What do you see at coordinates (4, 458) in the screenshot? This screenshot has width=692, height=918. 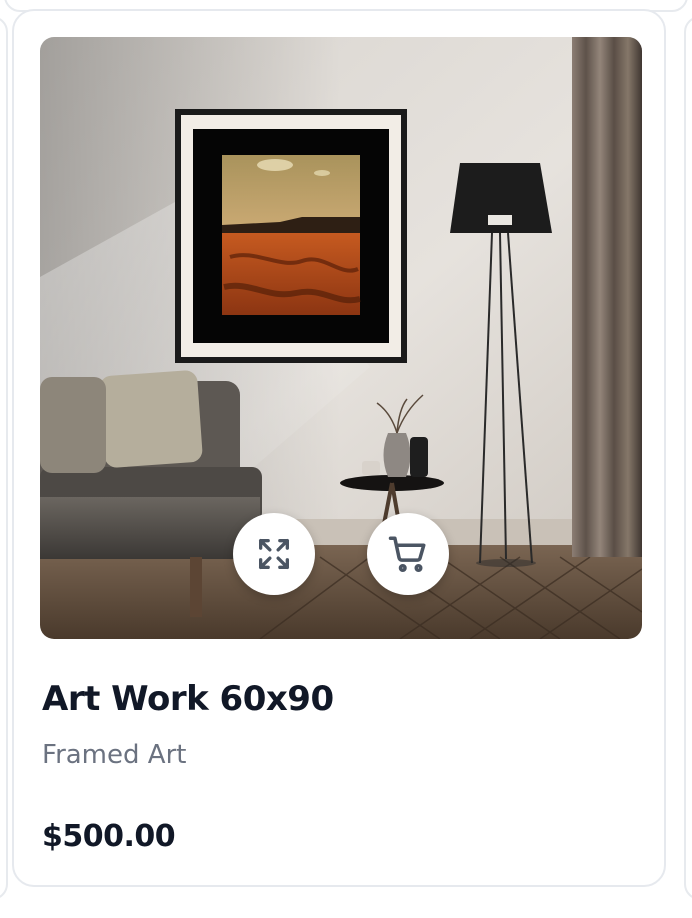 I see `adjacent-card-left-edge` at bounding box center [4, 458].